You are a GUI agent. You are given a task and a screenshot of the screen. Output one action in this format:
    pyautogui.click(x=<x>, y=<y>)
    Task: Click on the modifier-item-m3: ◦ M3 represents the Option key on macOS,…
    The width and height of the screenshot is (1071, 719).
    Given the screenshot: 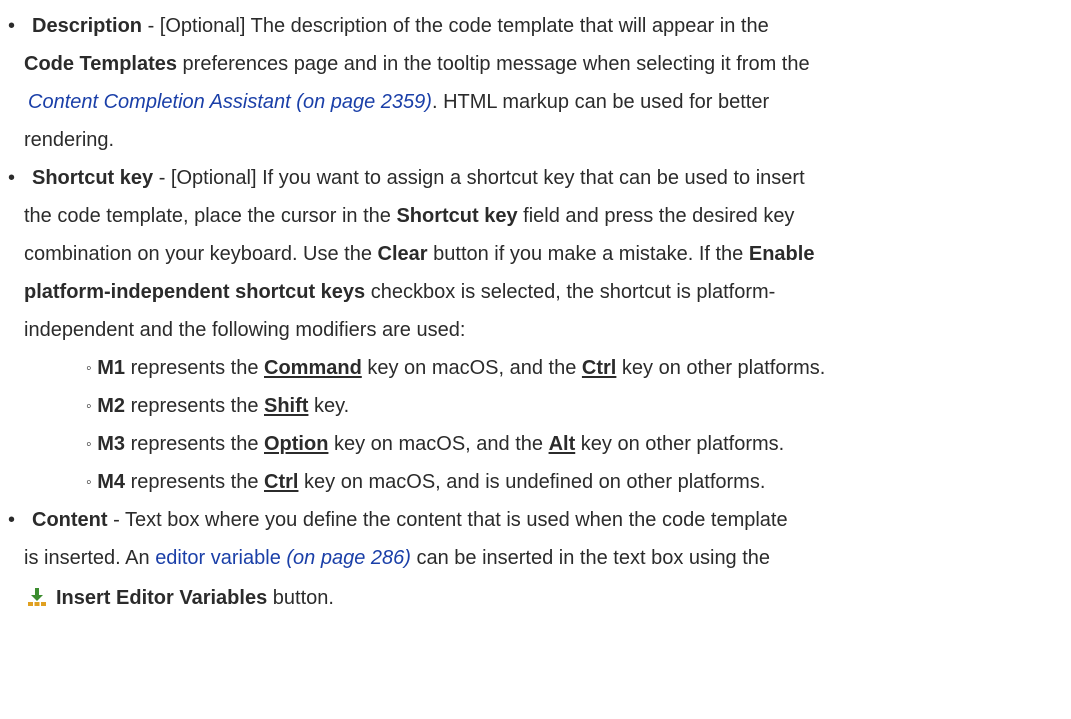 What is the action you would take?
    pyautogui.click(x=435, y=444)
    